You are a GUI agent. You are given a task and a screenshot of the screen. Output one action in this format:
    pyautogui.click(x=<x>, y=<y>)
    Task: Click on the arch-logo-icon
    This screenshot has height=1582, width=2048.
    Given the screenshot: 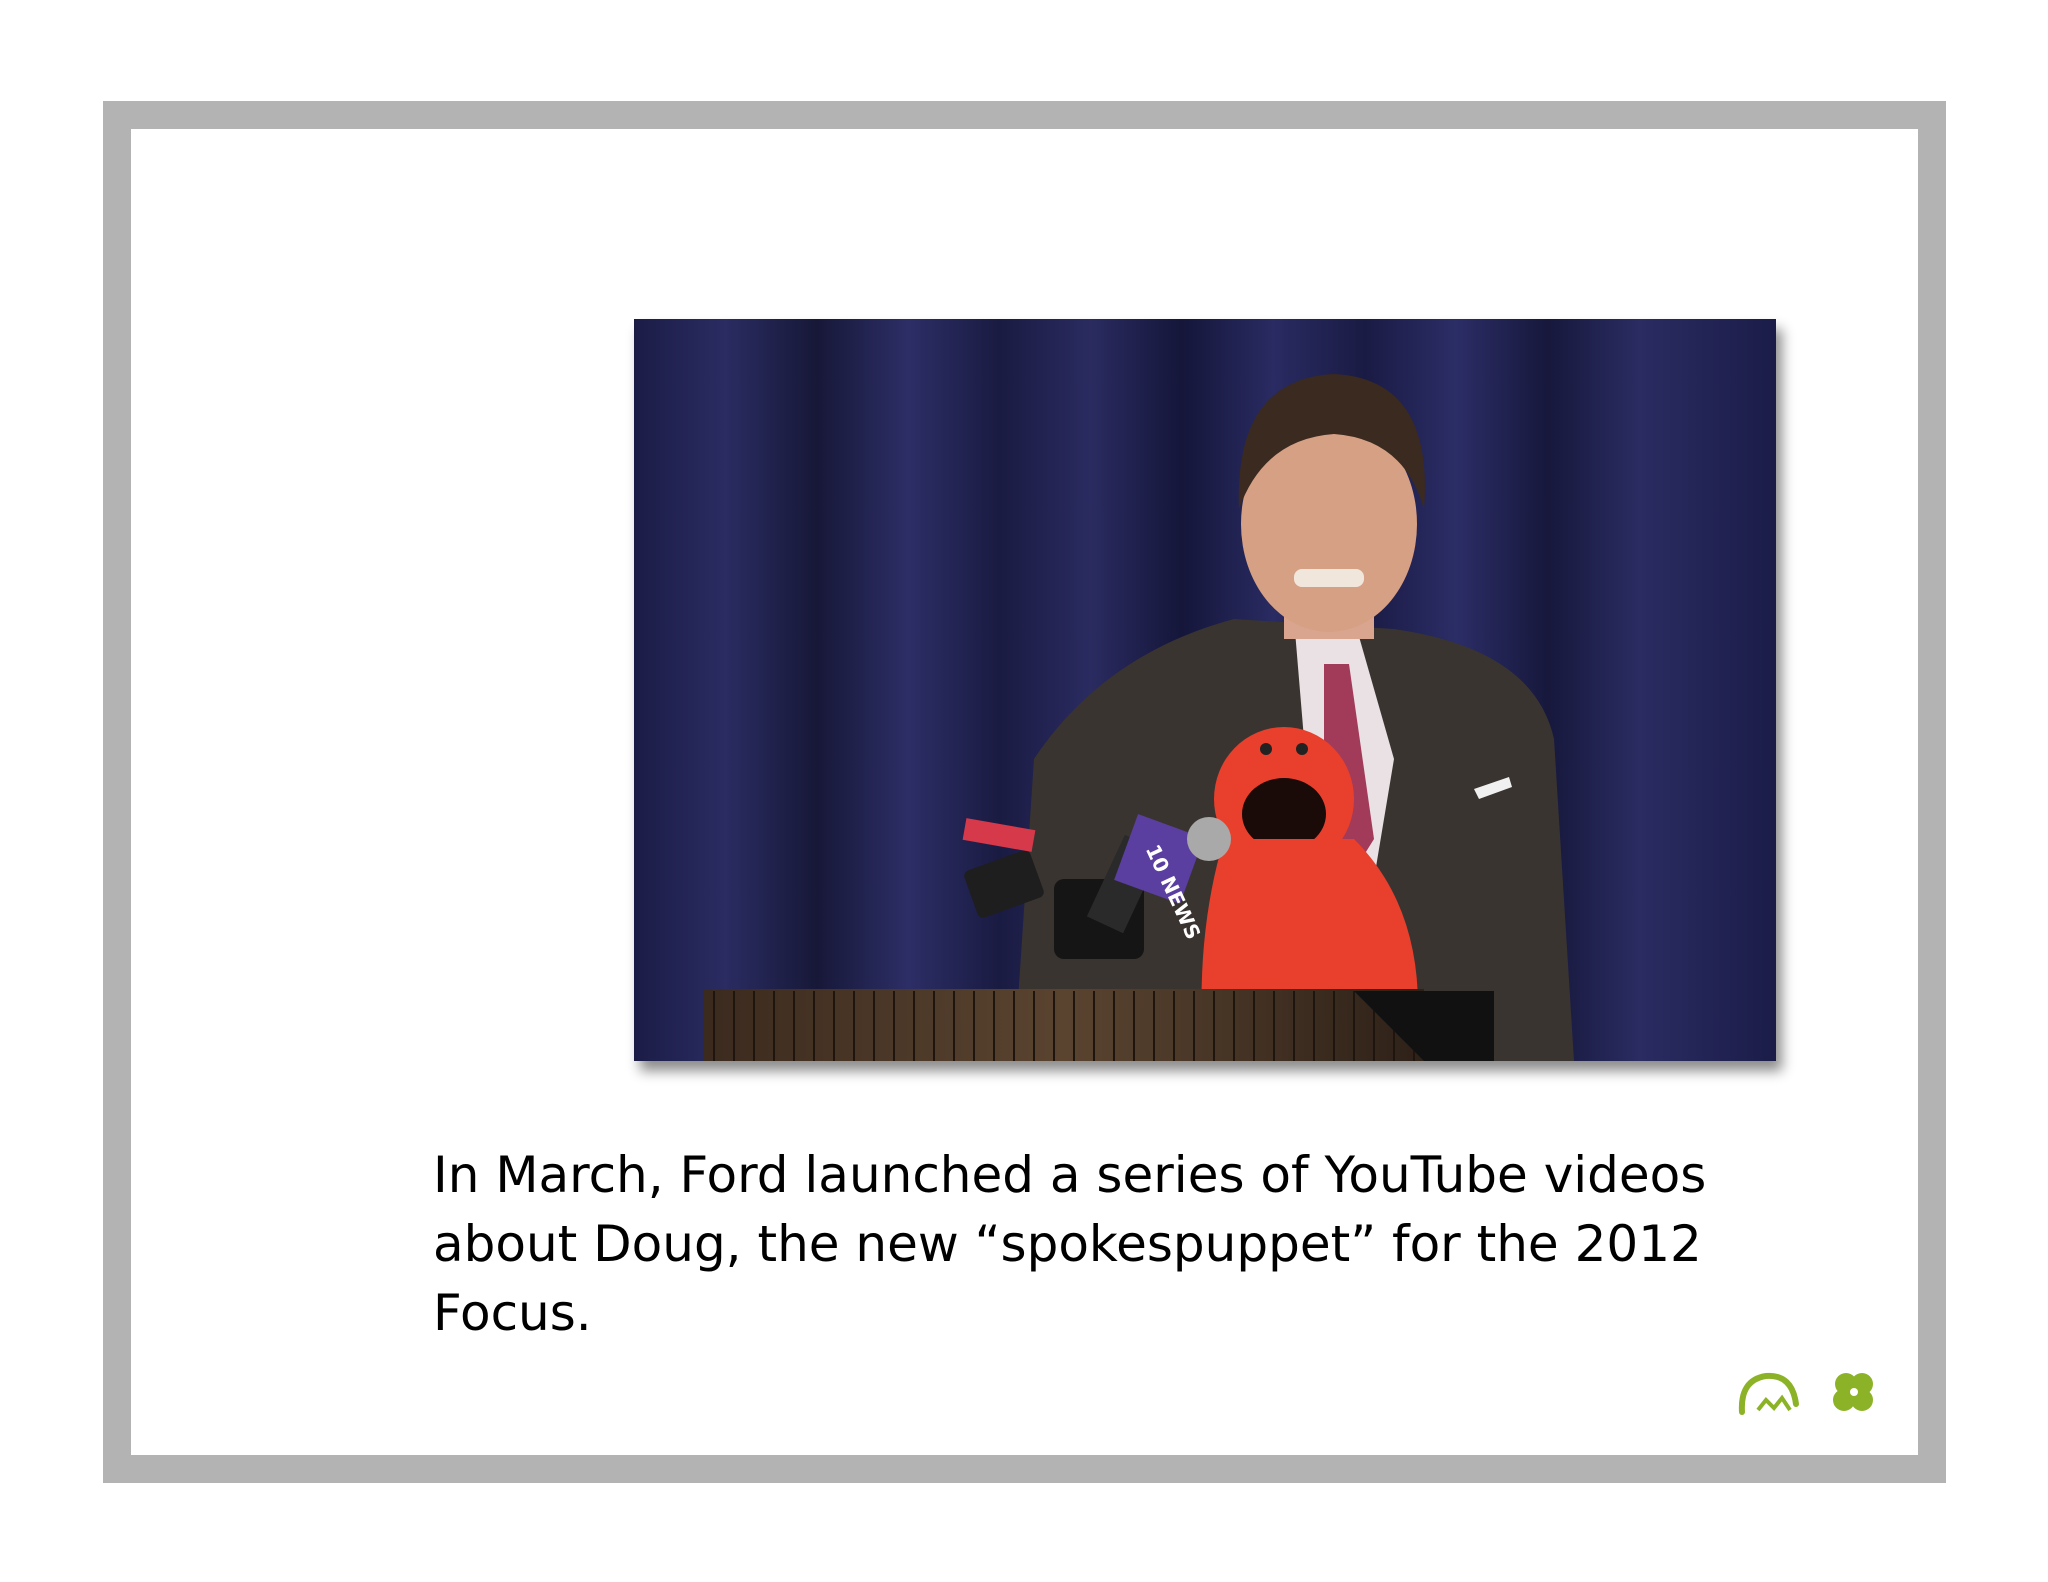 What is the action you would take?
    pyautogui.click(x=1769, y=1393)
    